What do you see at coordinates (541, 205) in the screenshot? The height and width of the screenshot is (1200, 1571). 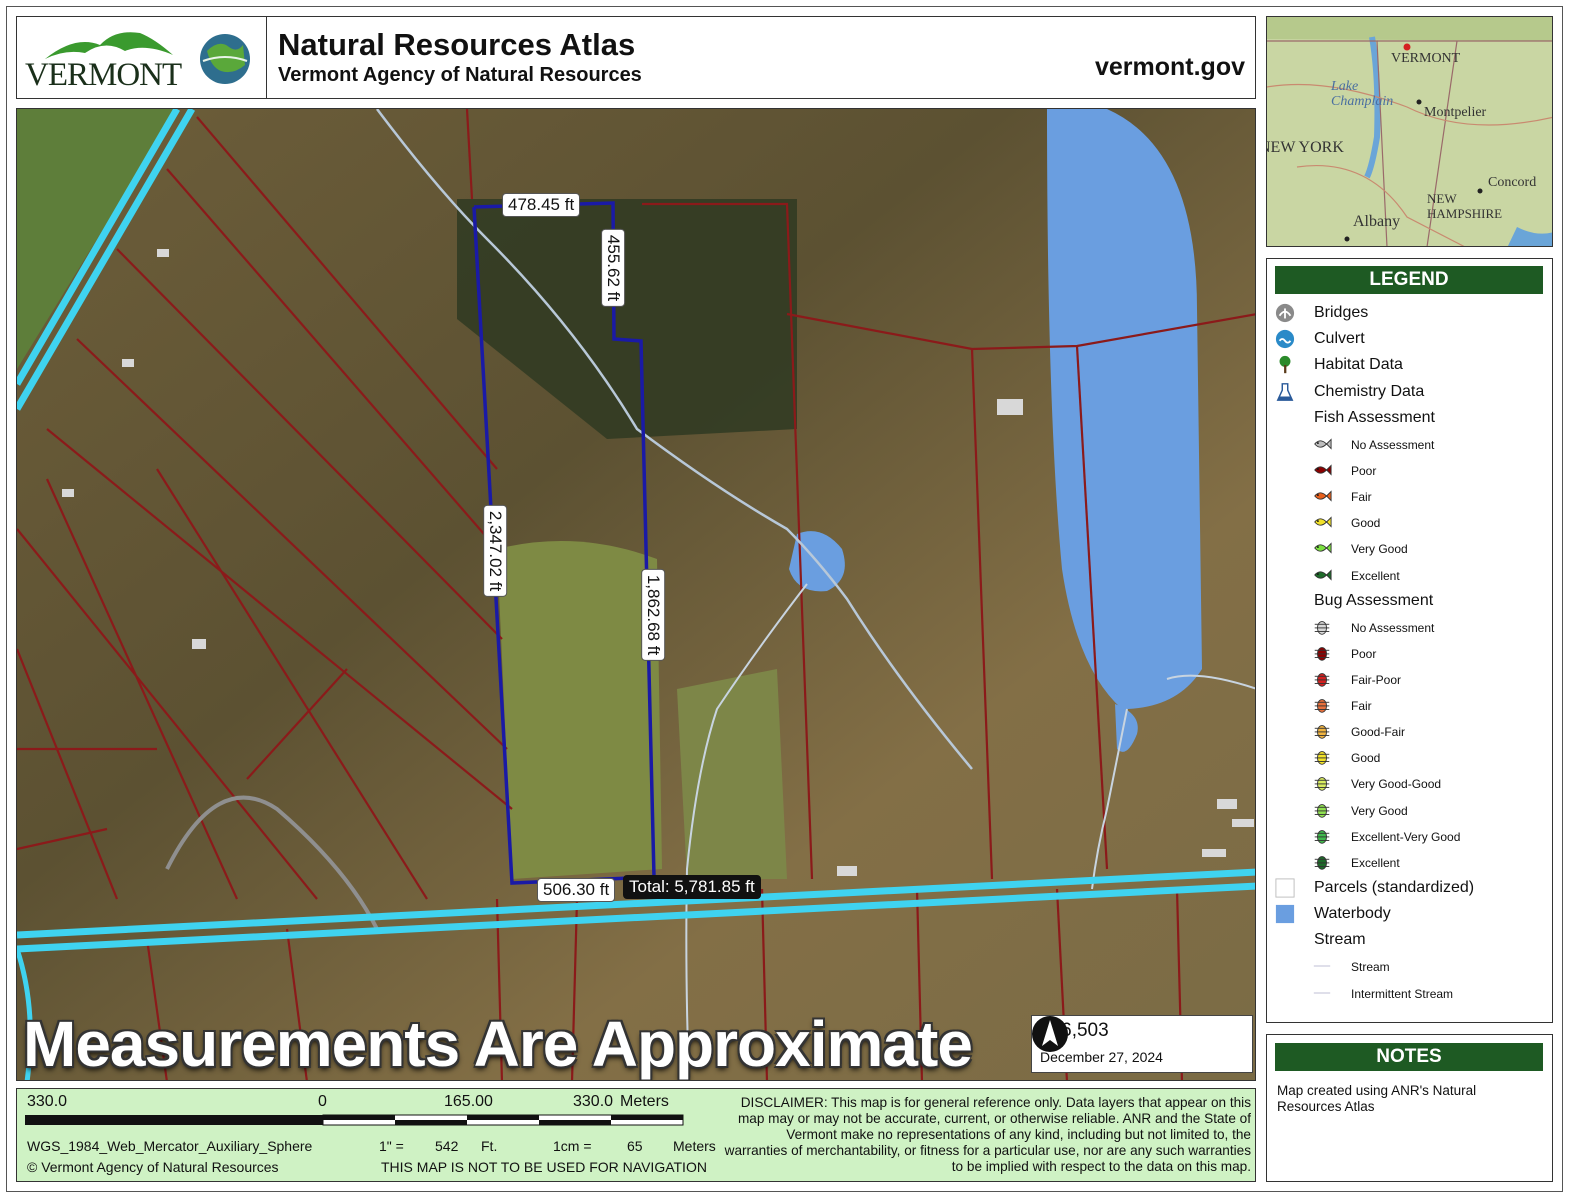 I see `measurement-label-top: 478.45 ft` at bounding box center [541, 205].